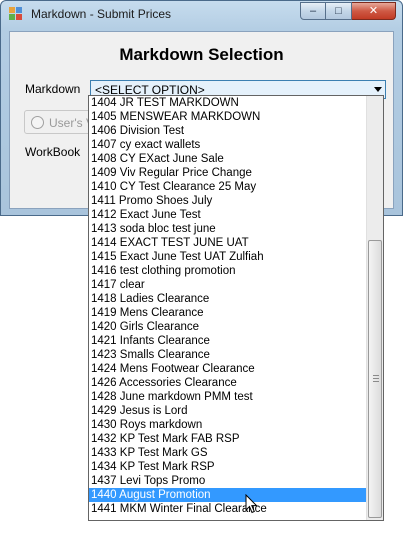 The height and width of the screenshot is (533, 405). Describe the element at coordinates (228, 159) in the screenshot. I see `list-item: 1408 CY EXact June Sale` at that location.